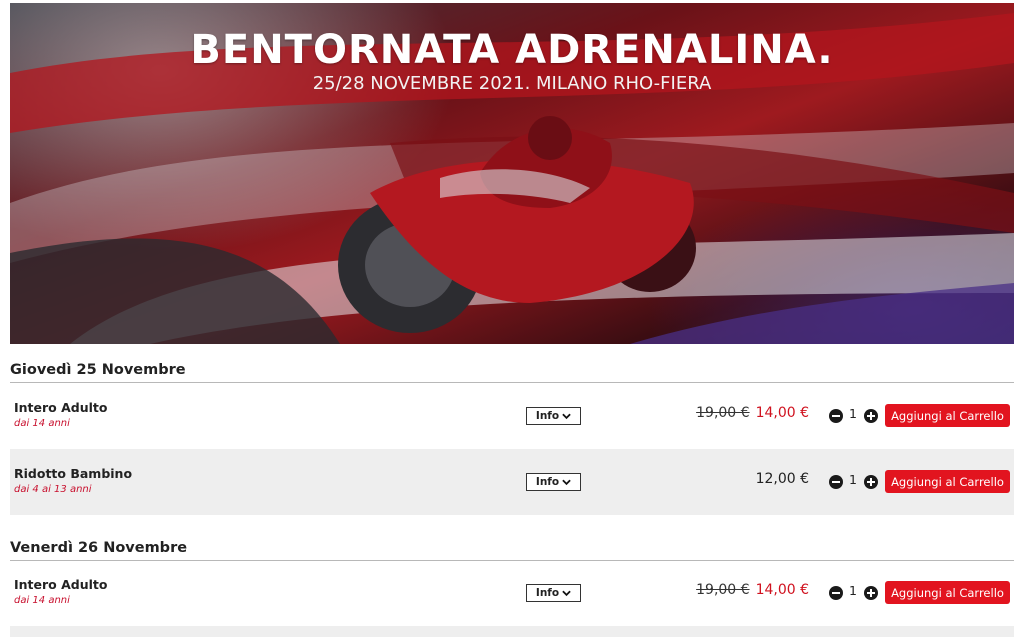  I want to click on day-heading: Giovedì 25 Novembre, so click(512, 372).